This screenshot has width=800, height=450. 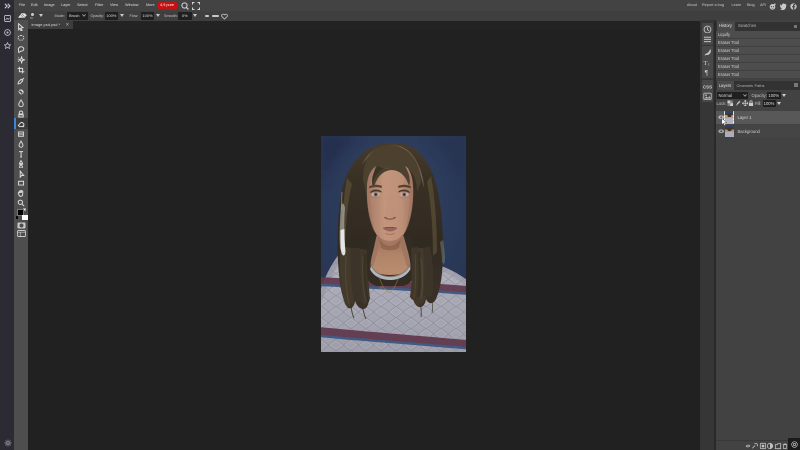 I want to click on svg-text: CSS, so click(x=707, y=86).